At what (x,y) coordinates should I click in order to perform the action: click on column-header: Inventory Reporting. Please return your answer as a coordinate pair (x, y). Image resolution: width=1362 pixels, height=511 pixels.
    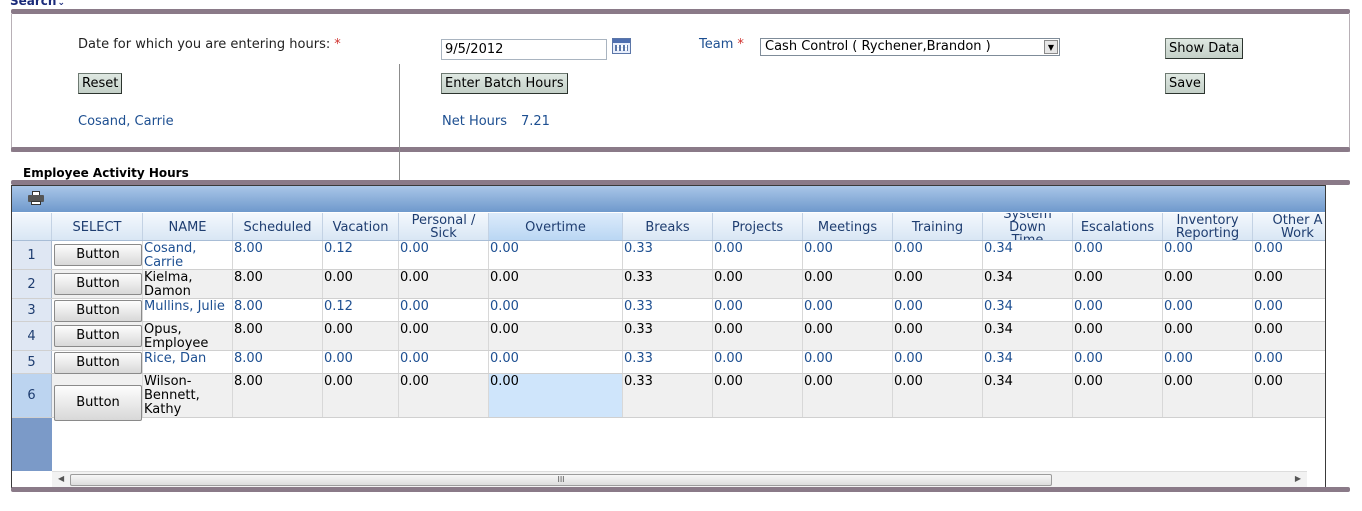
    Looking at the image, I should click on (1208, 226).